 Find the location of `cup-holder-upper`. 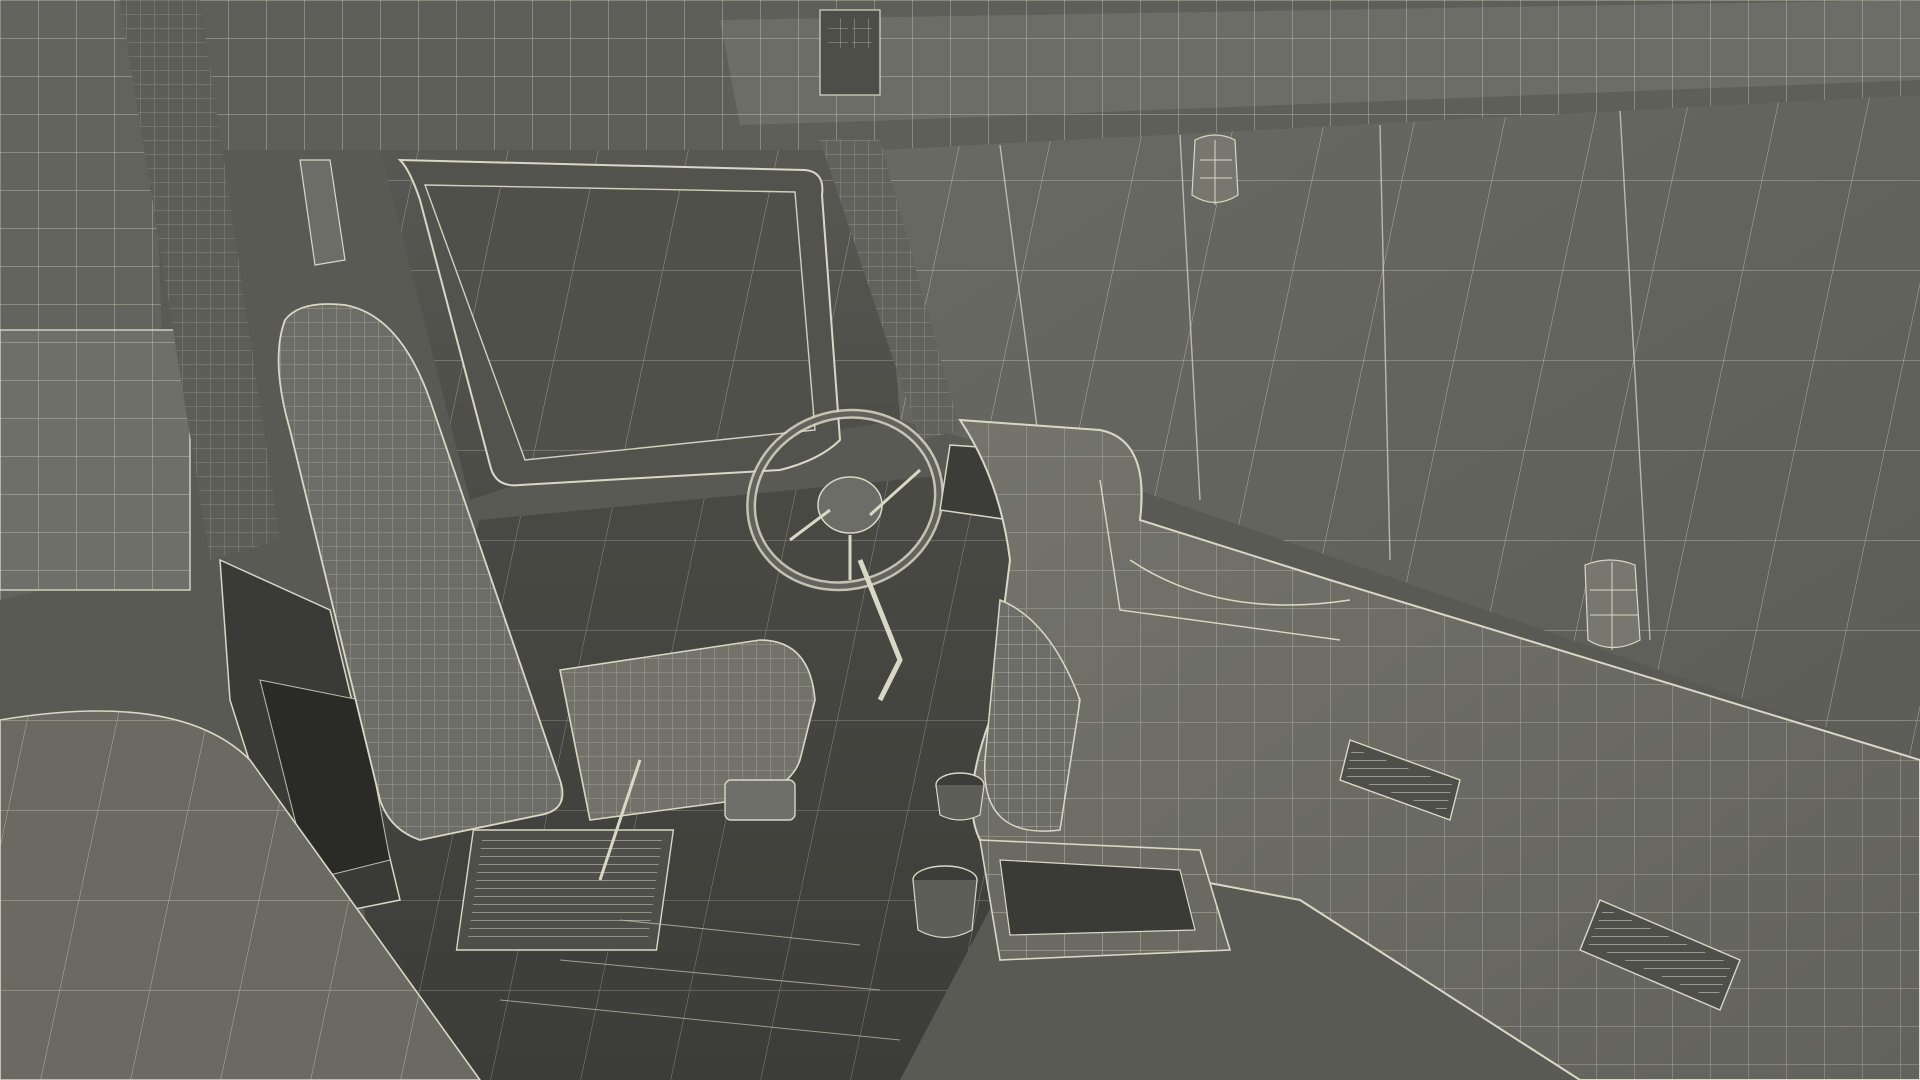

cup-holder-upper is located at coordinates (960, 796).